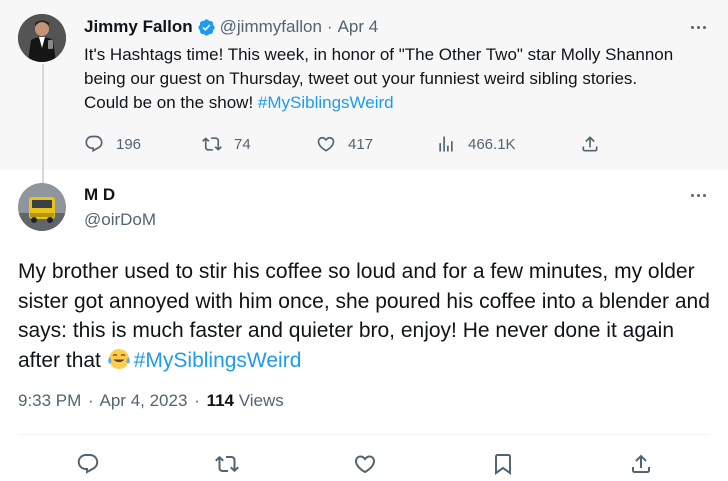 The height and width of the screenshot is (481, 728). Describe the element at coordinates (698, 27) in the screenshot. I see `parent-more-options-icon` at that location.